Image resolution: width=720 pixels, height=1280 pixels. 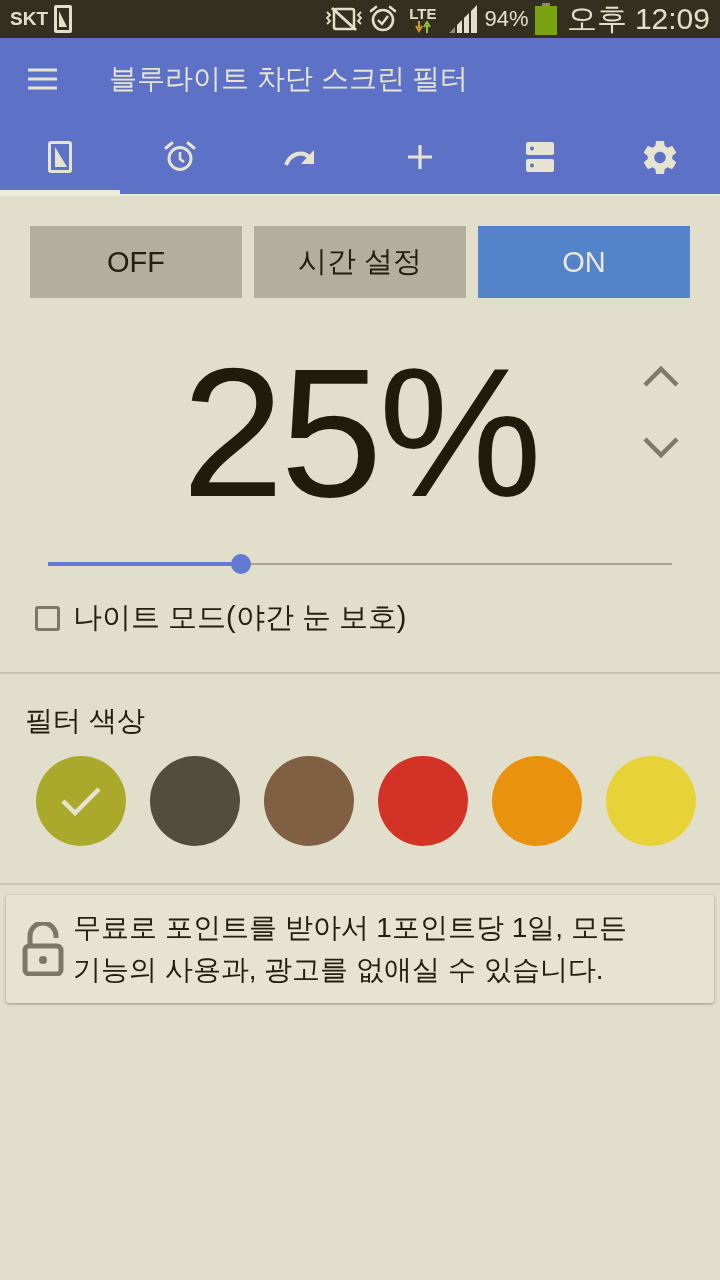 What do you see at coordinates (350, 949) in the screenshot?
I see `promo-text: 무료로 포인트를 받아서 1포인트당 1일, 모든 기능의 사용과, 광고를 없애실 수 있습니다.` at bounding box center [350, 949].